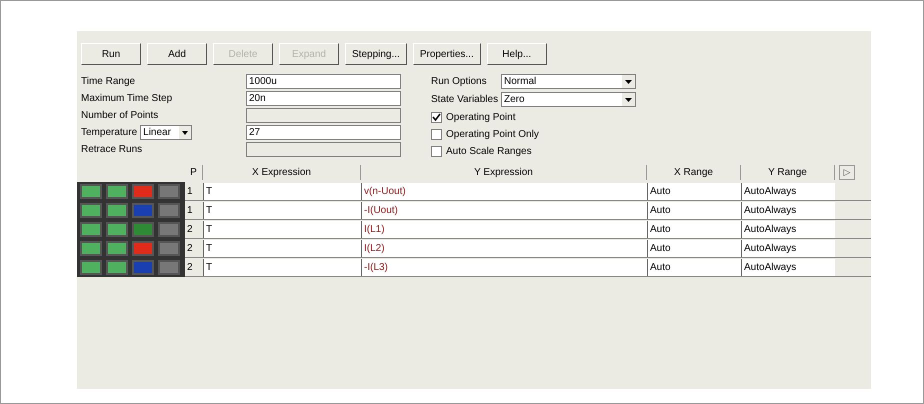 The width and height of the screenshot is (924, 404). What do you see at coordinates (465, 100) in the screenshot?
I see `option-label: State Variables` at bounding box center [465, 100].